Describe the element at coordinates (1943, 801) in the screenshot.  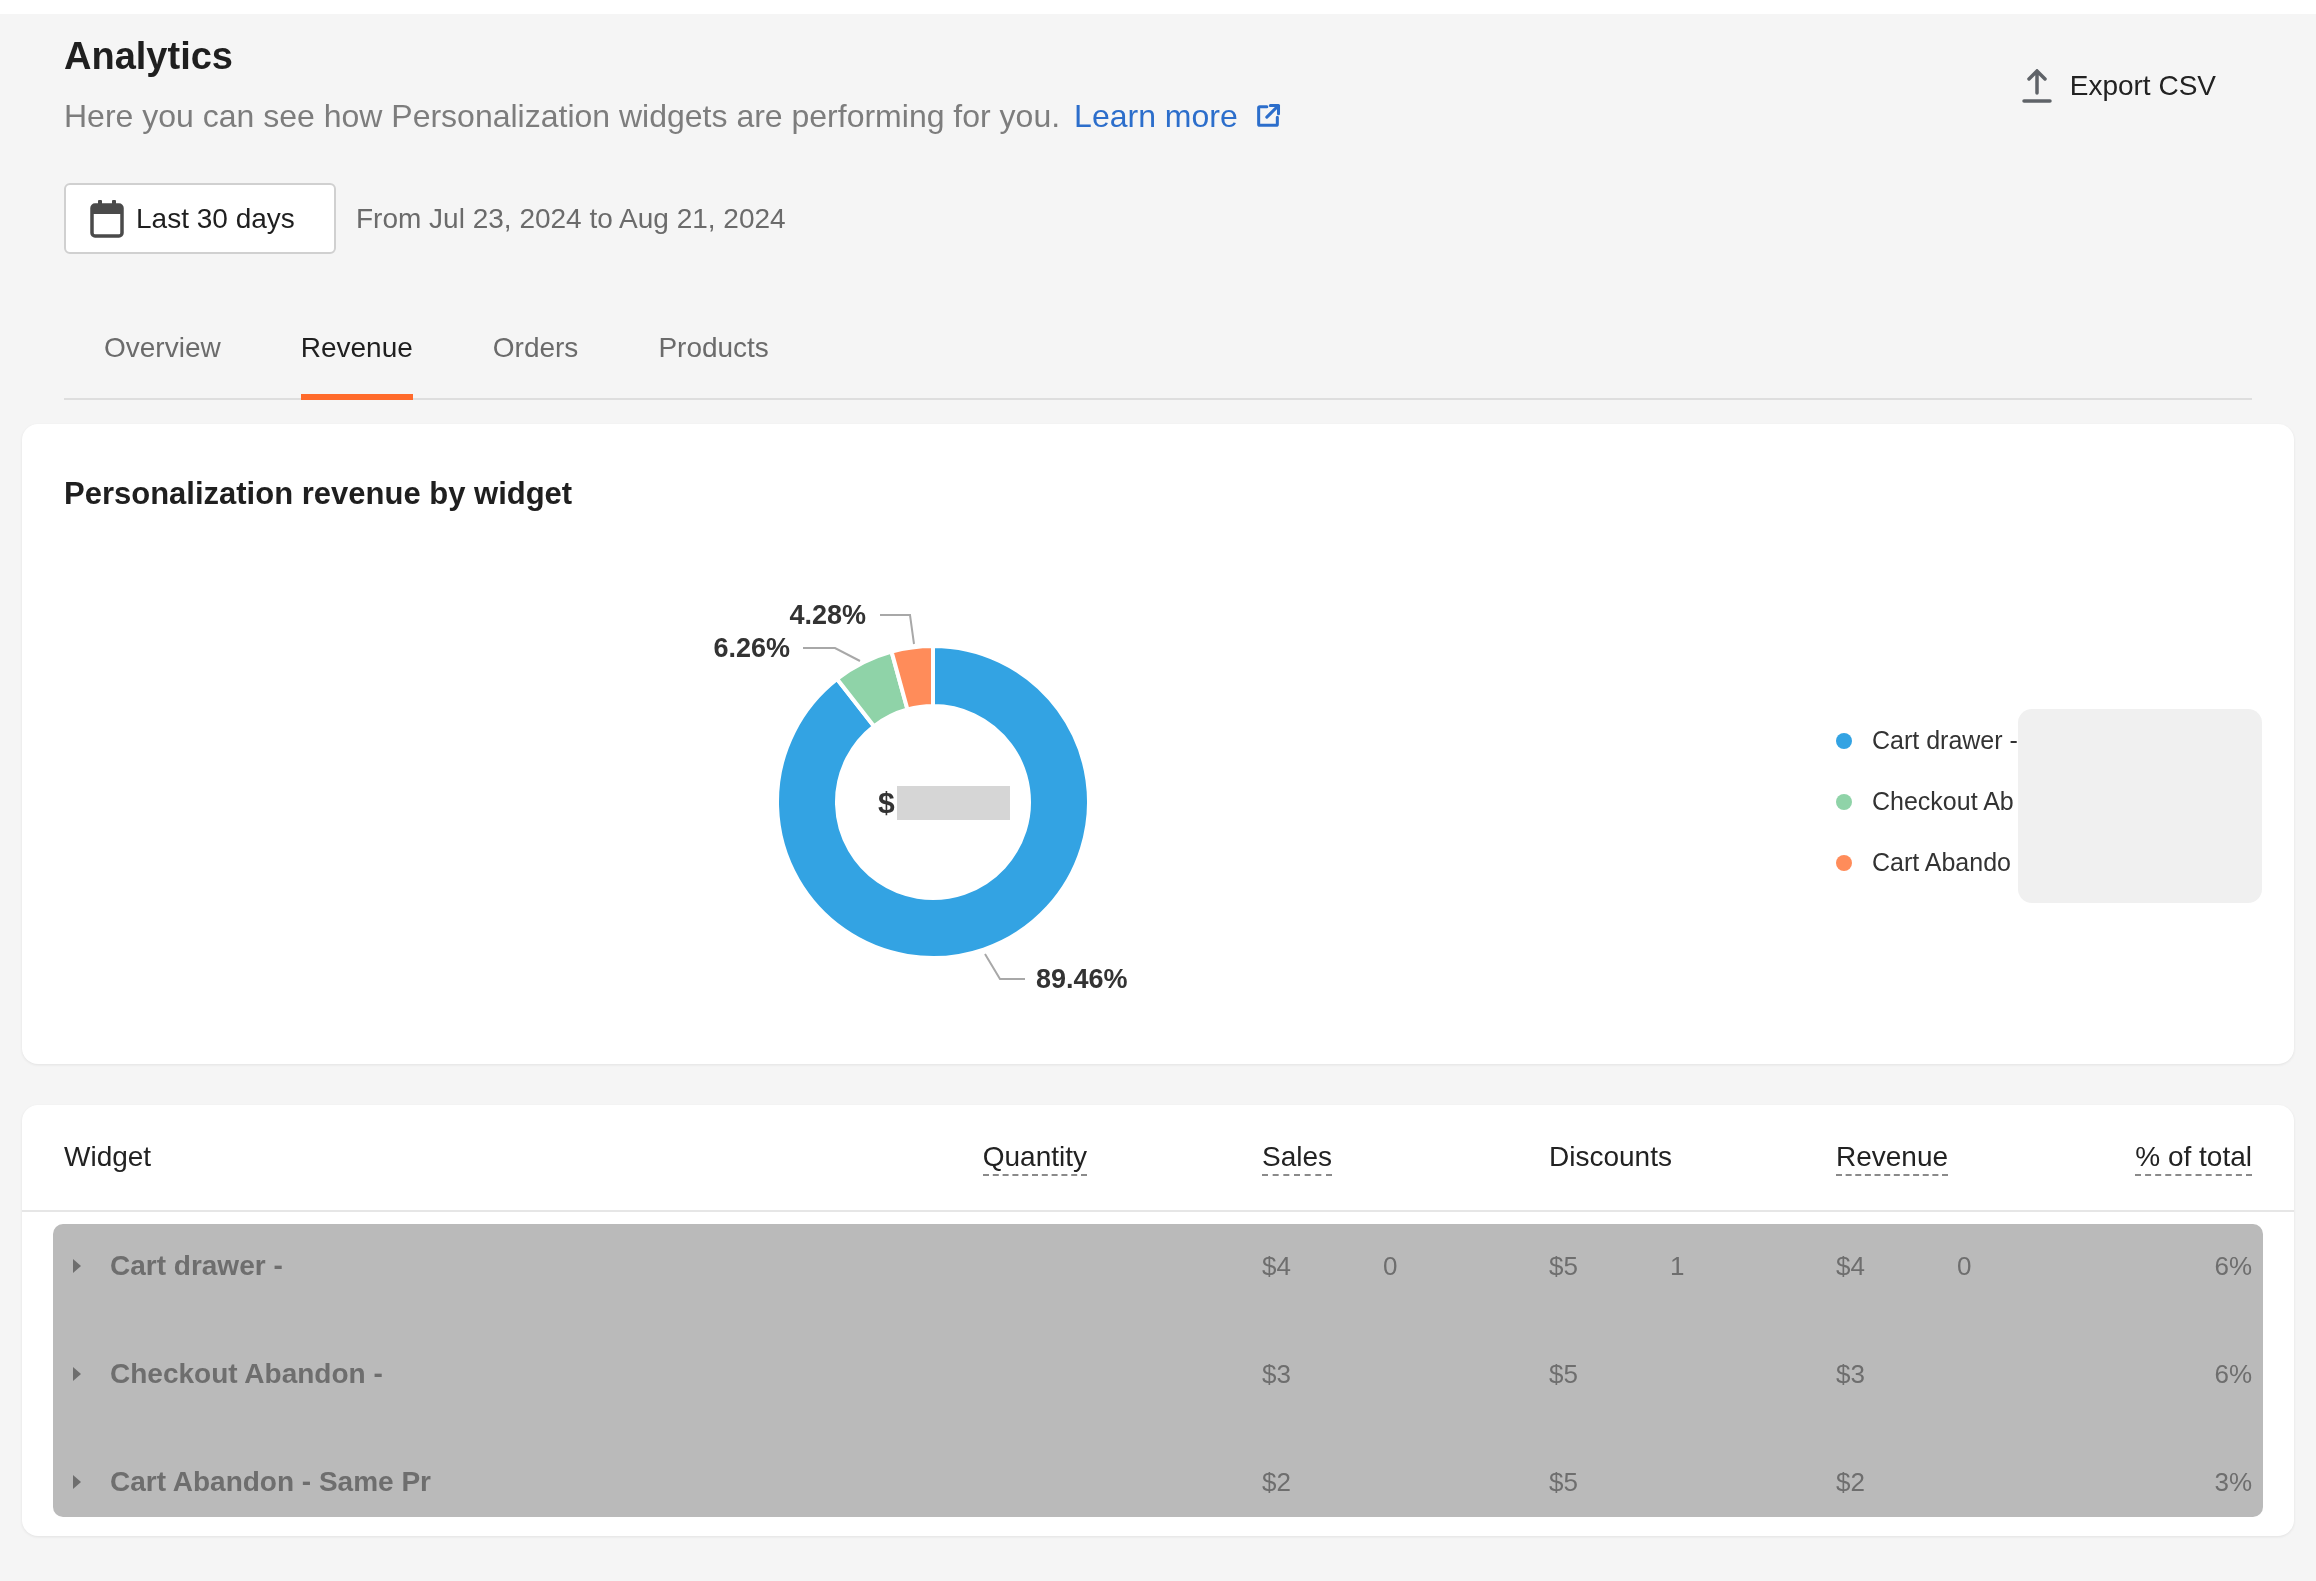
I see `legend-label: Checkout Ab` at that location.